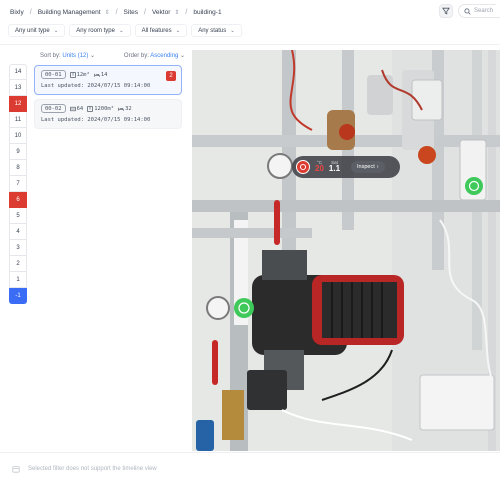  What do you see at coordinates (18, 200) in the screenshot?
I see `floor-button: 6` at bounding box center [18, 200].